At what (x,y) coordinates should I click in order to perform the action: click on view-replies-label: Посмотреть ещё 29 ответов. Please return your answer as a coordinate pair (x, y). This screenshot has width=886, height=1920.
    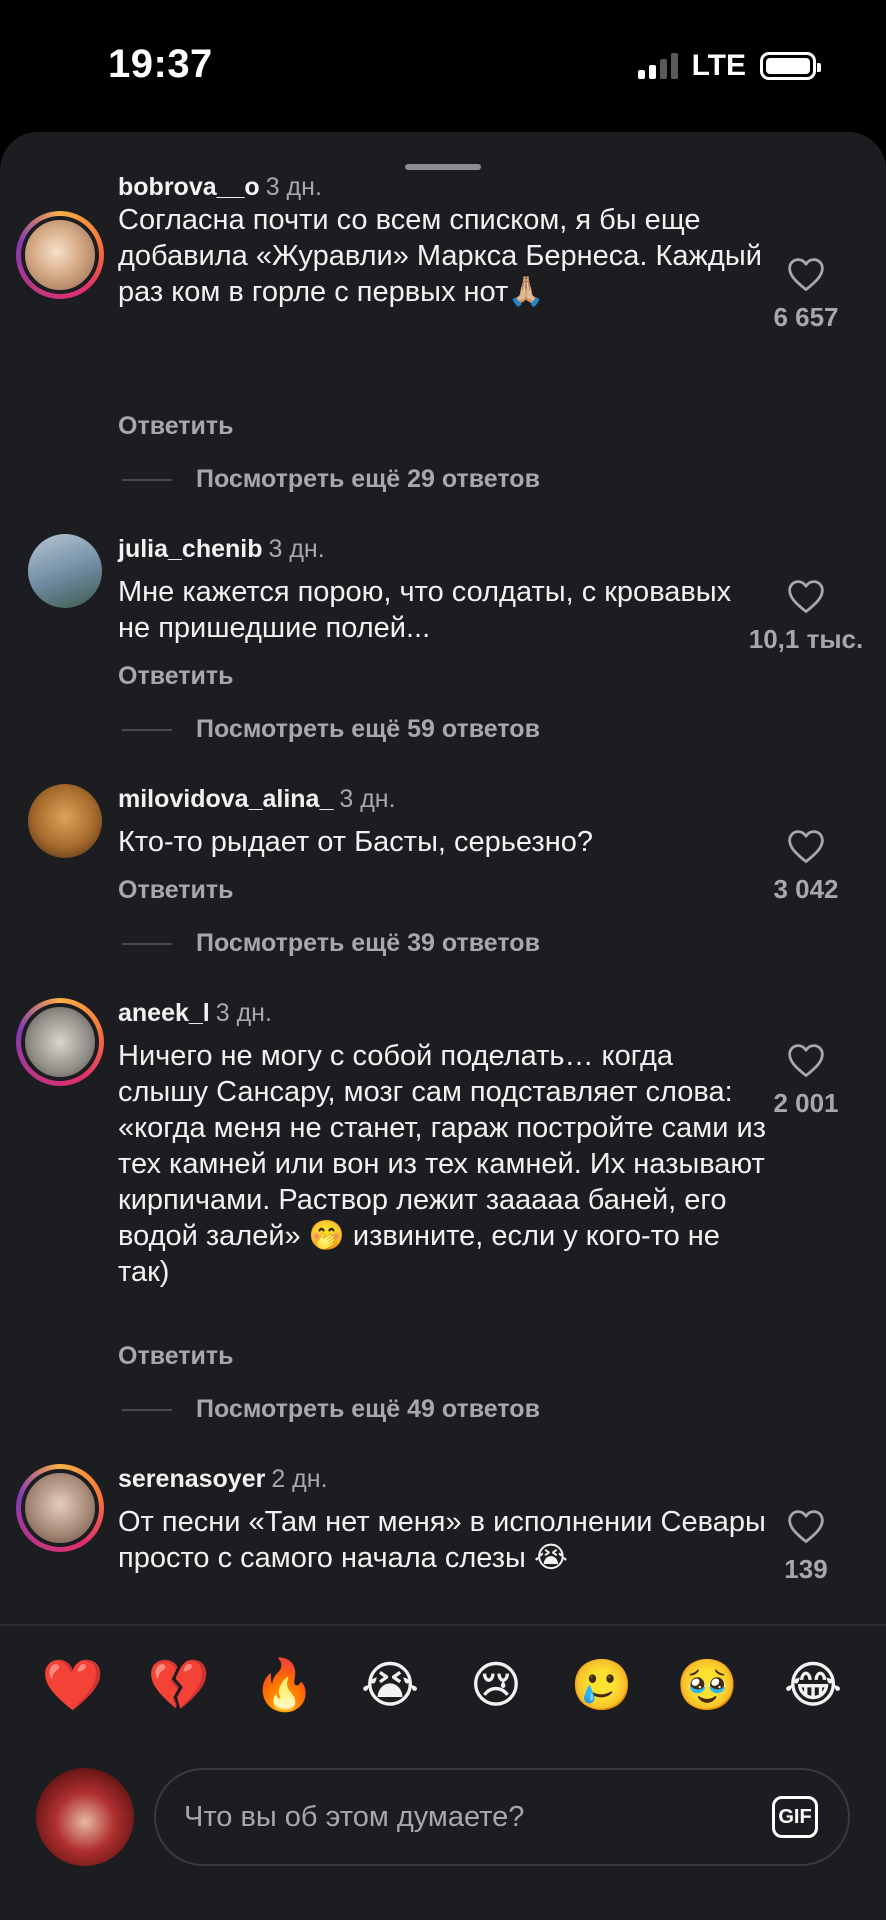
    Looking at the image, I should click on (368, 479).